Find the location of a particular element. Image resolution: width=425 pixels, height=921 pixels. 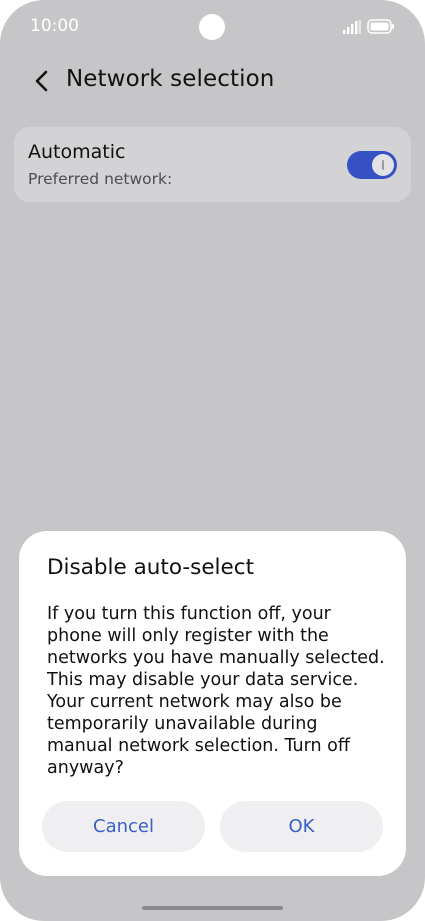

app-header: Network selection is located at coordinates (212, 81).